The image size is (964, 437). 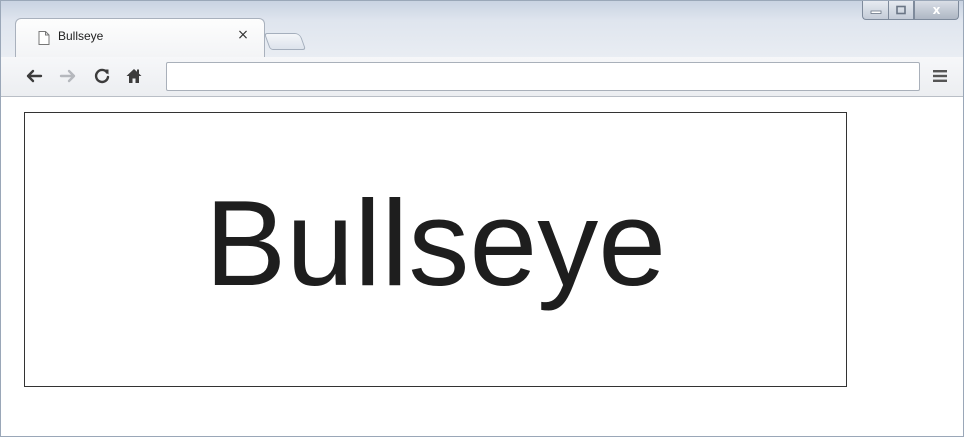 What do you see at coordinates (243, 35) in the screenshot?
I see `tab-close-icon: ×` at bounding box center [243, 35].